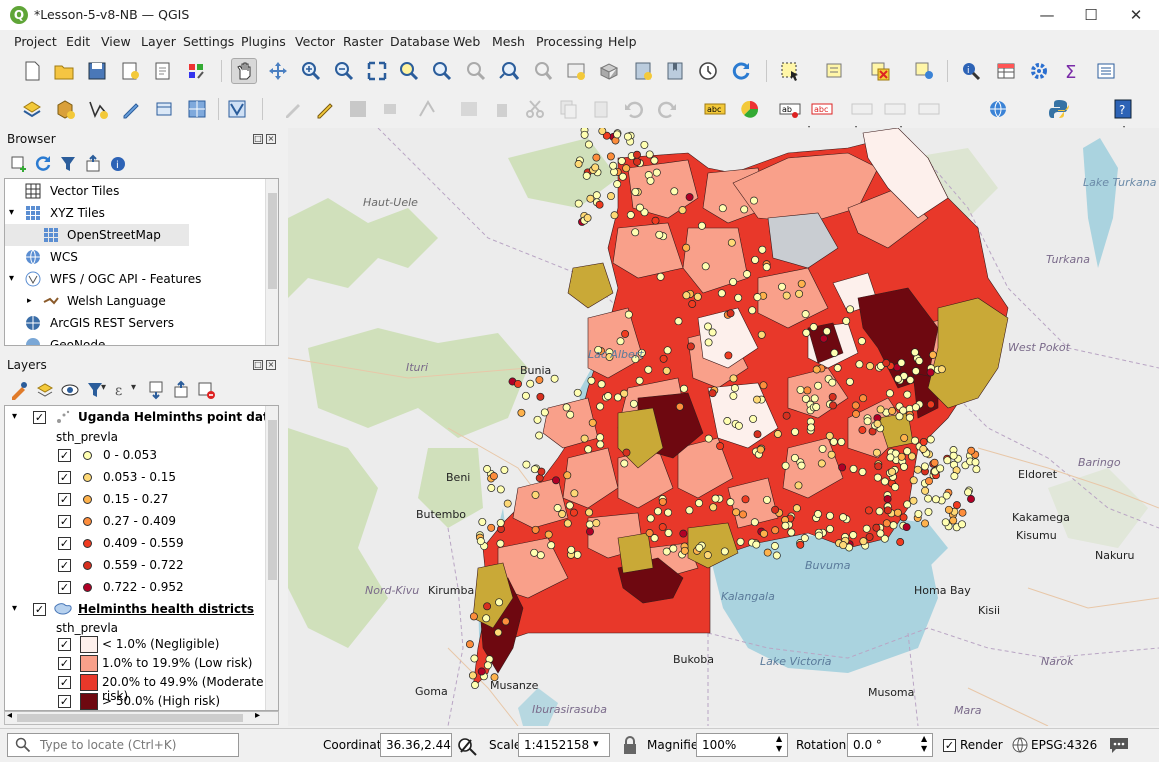 The height and width of the screenshot is (762, 1159). I want to click on show-hide-labels-icon, so click(895, 109).